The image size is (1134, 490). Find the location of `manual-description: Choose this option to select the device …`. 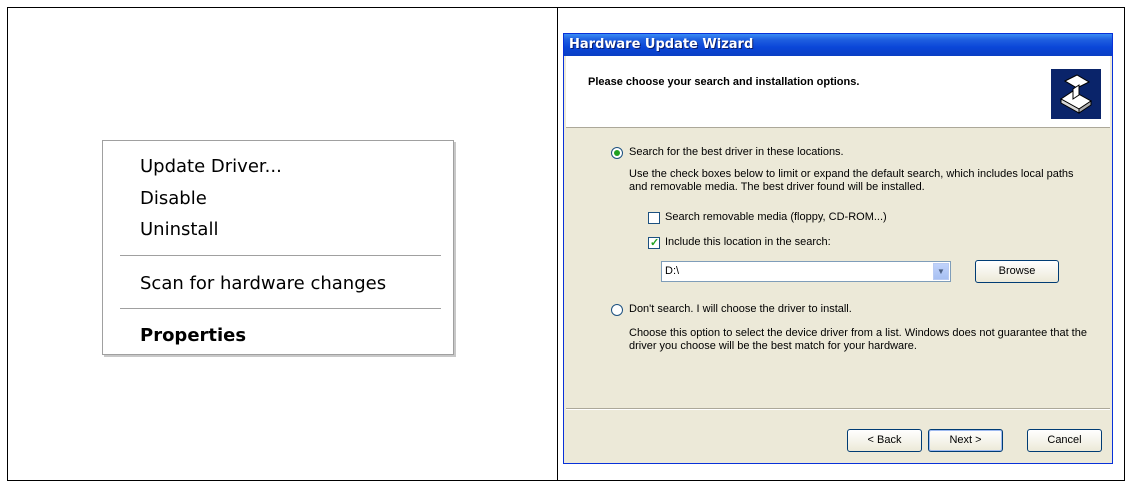

manual-description: Choose this option to select the device … is located at coordinates (858, 339).